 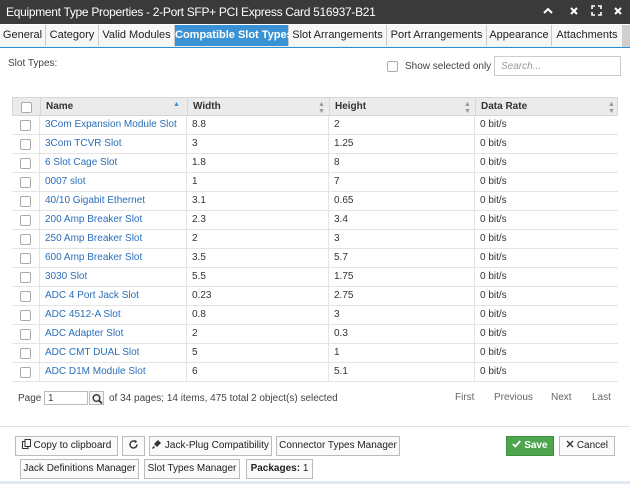 What do you see at coordinates (618, 12) in the screenshot?
I see `help-icon` at bounding box center [618, 12].